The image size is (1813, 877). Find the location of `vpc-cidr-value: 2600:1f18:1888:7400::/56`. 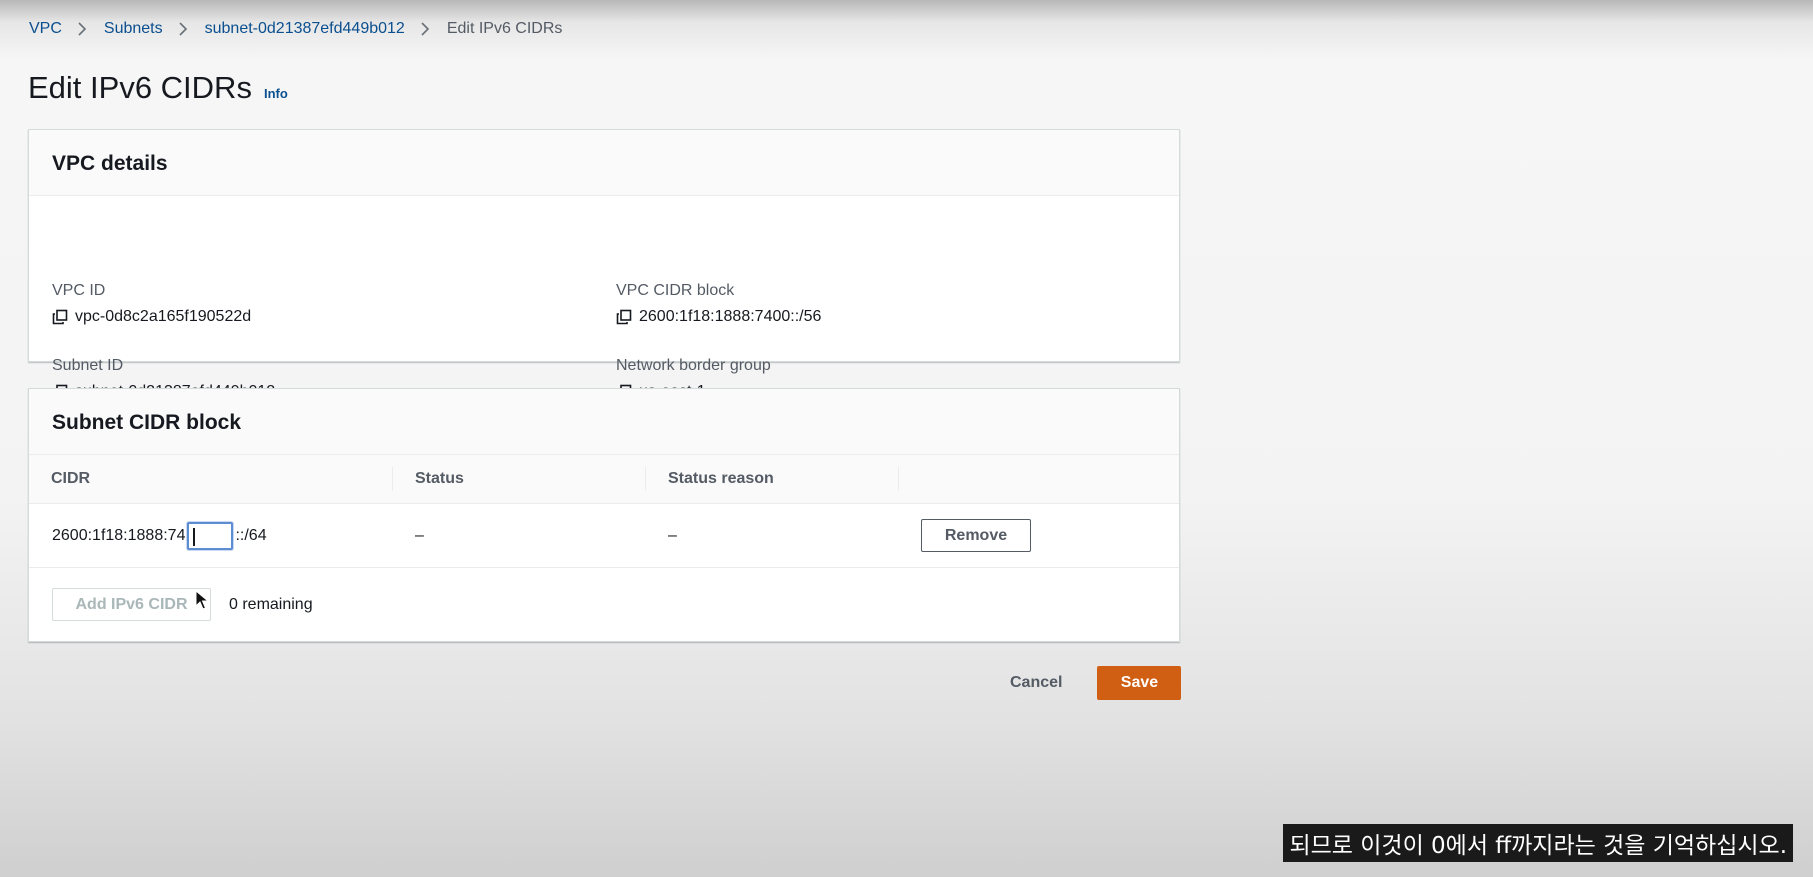

vpc-cidr-value: 2600:1f18:1888:7400::/56 is located at coordinates (730, 316).